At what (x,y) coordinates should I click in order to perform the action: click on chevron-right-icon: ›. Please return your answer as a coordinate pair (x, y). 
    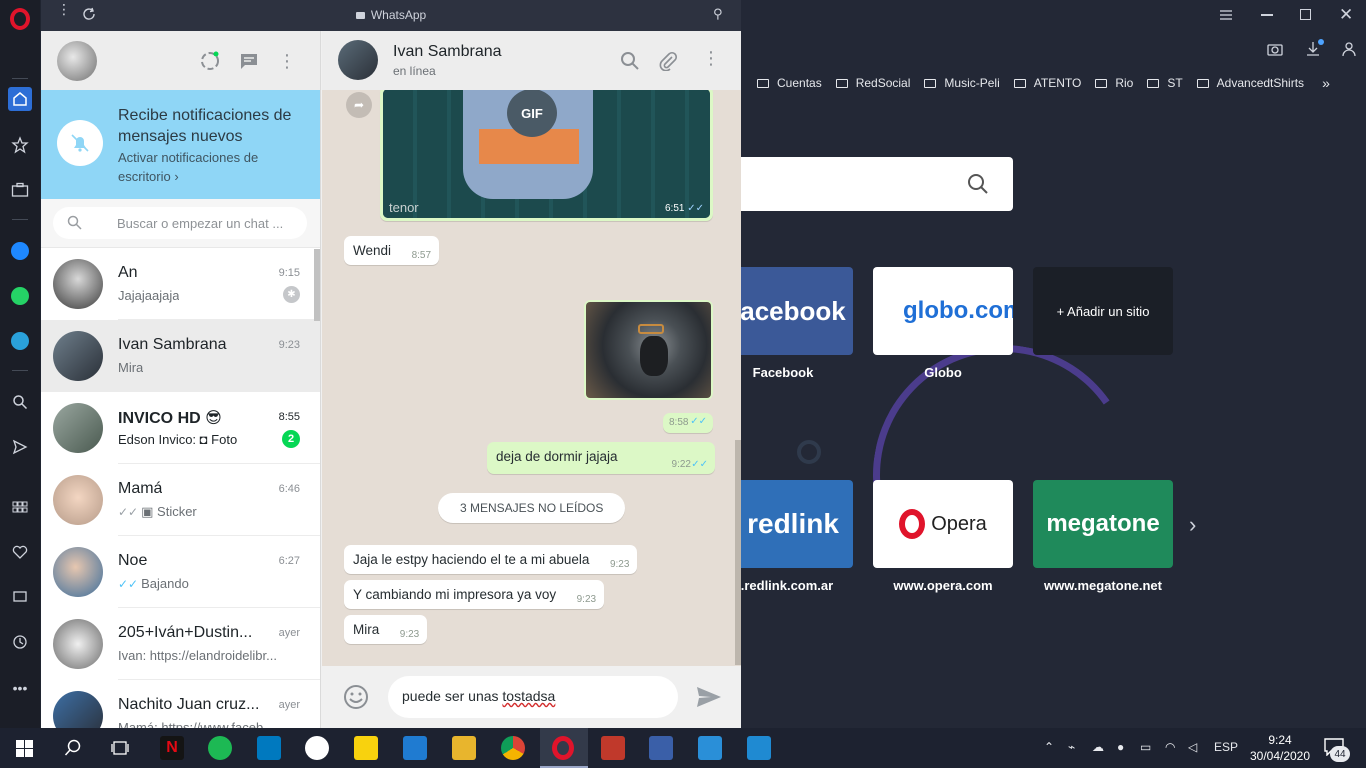
    Looking at the image, I should click on (1192, 525).